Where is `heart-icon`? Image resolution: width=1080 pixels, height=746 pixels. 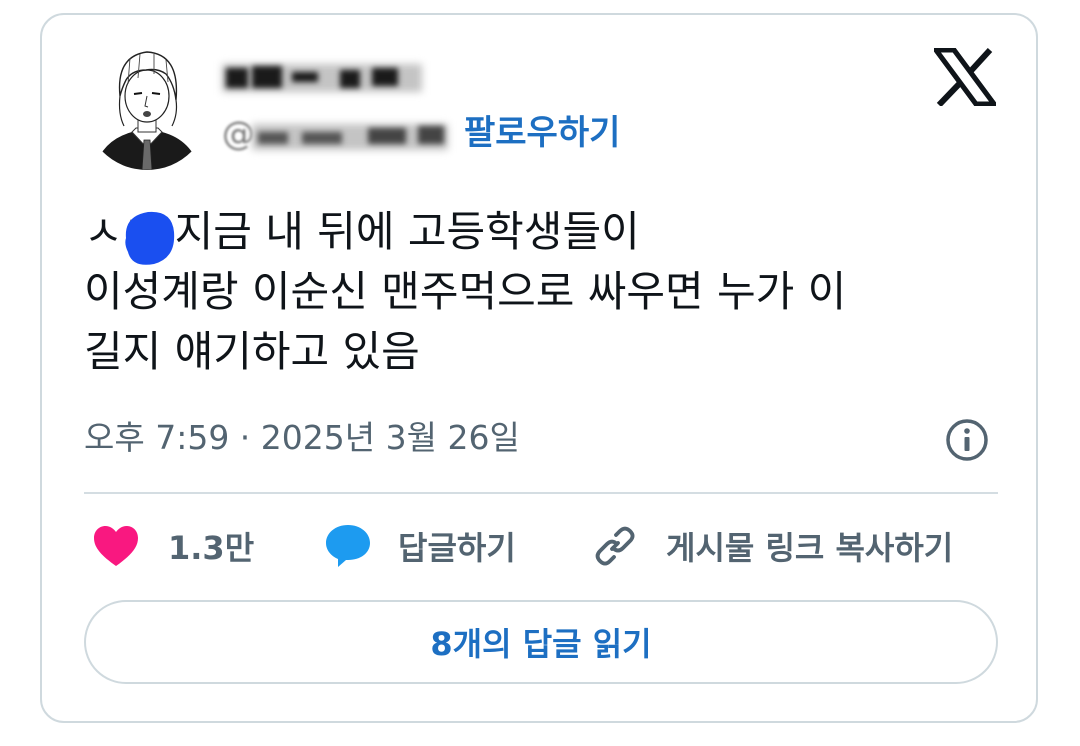
heart-icon is located at coordinates (116, 546).